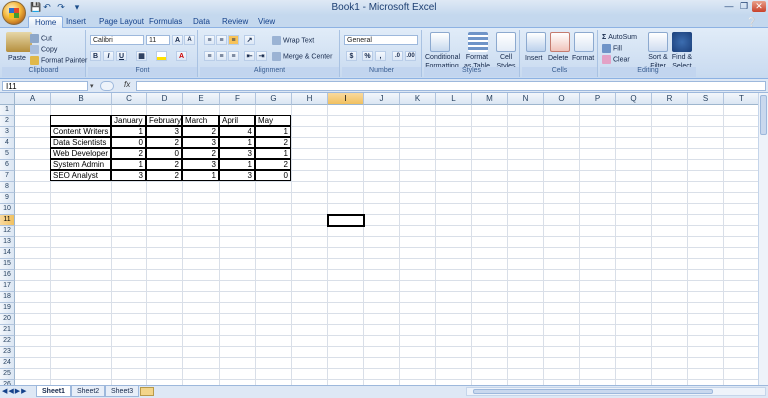 This screenshot has width=768, height=398. Describe the element at coordinates (7, 143) in the screenshot. I see `row-header-4: 4` at that location.